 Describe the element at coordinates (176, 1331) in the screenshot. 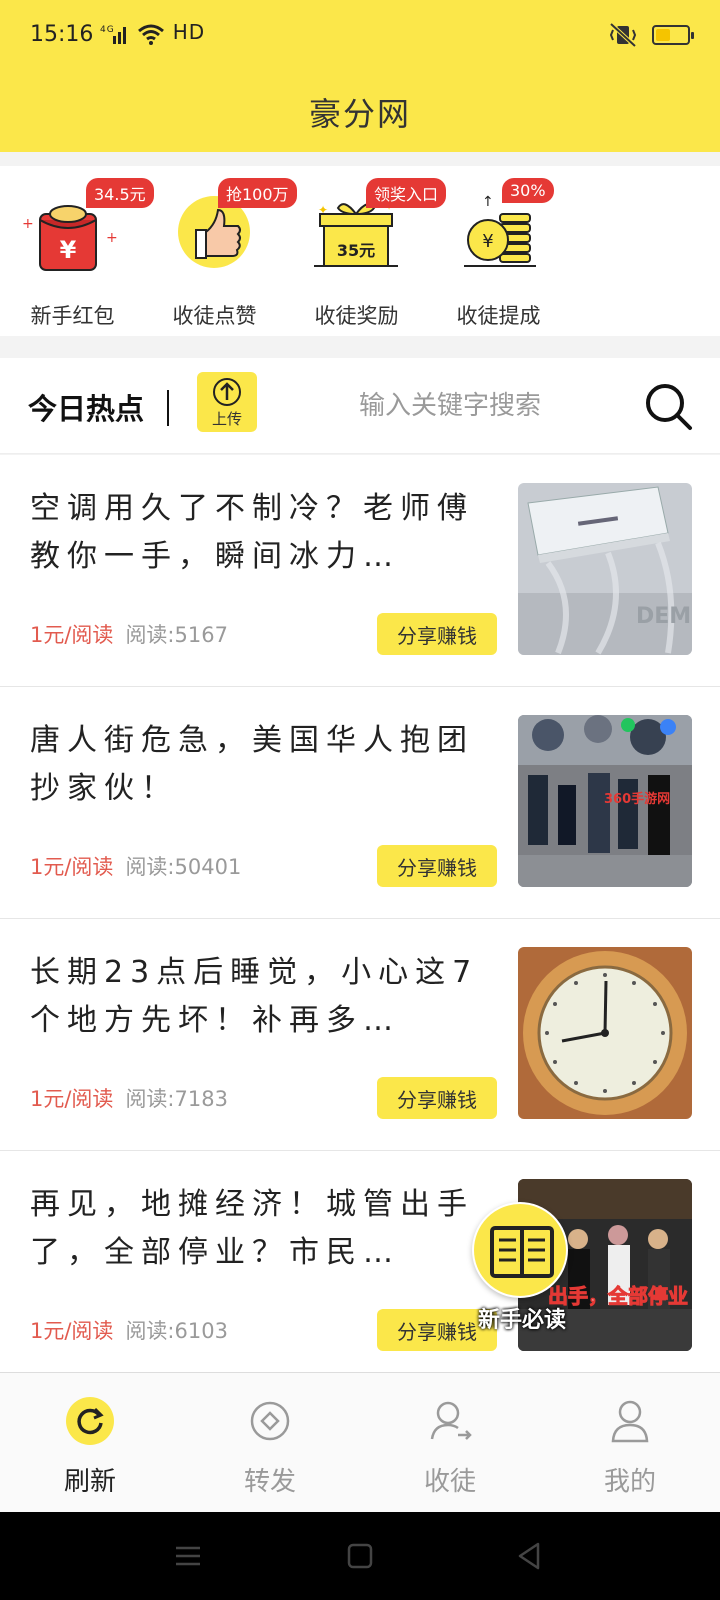

I see `article-reads: 阅读:6103` at that location.